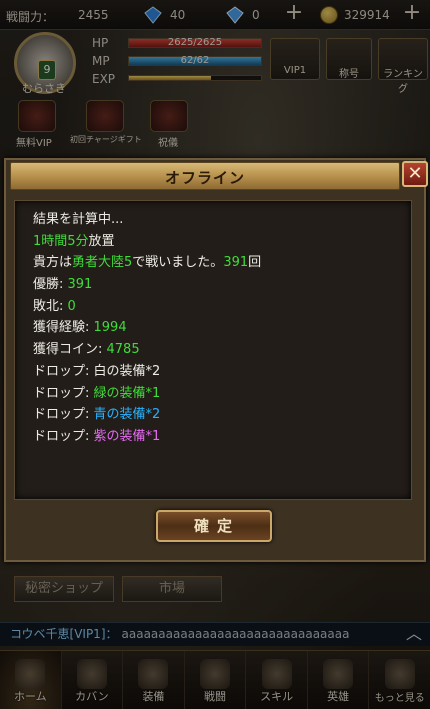 The height and width of the screenshot is (709, 430). What do you see at coordinates (127, 436) in the screenshot?
I see `drop-purple-value: 紫の装備*1` at bounding box center [127, 436].